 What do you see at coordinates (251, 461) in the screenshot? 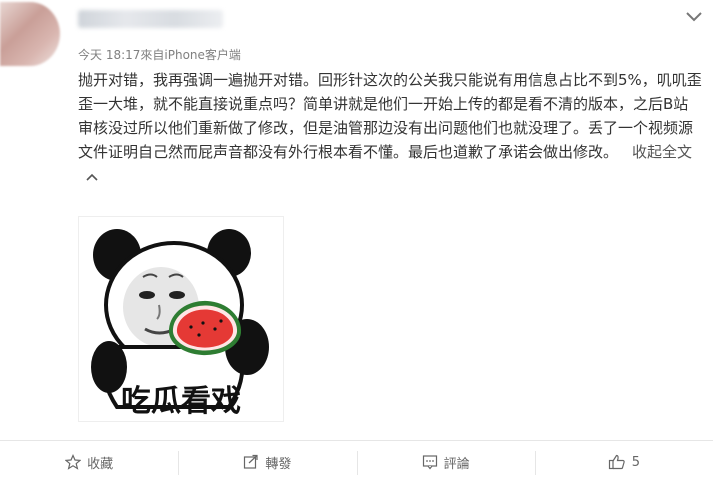
I see `share-icon` at bounding box center [251, 461].